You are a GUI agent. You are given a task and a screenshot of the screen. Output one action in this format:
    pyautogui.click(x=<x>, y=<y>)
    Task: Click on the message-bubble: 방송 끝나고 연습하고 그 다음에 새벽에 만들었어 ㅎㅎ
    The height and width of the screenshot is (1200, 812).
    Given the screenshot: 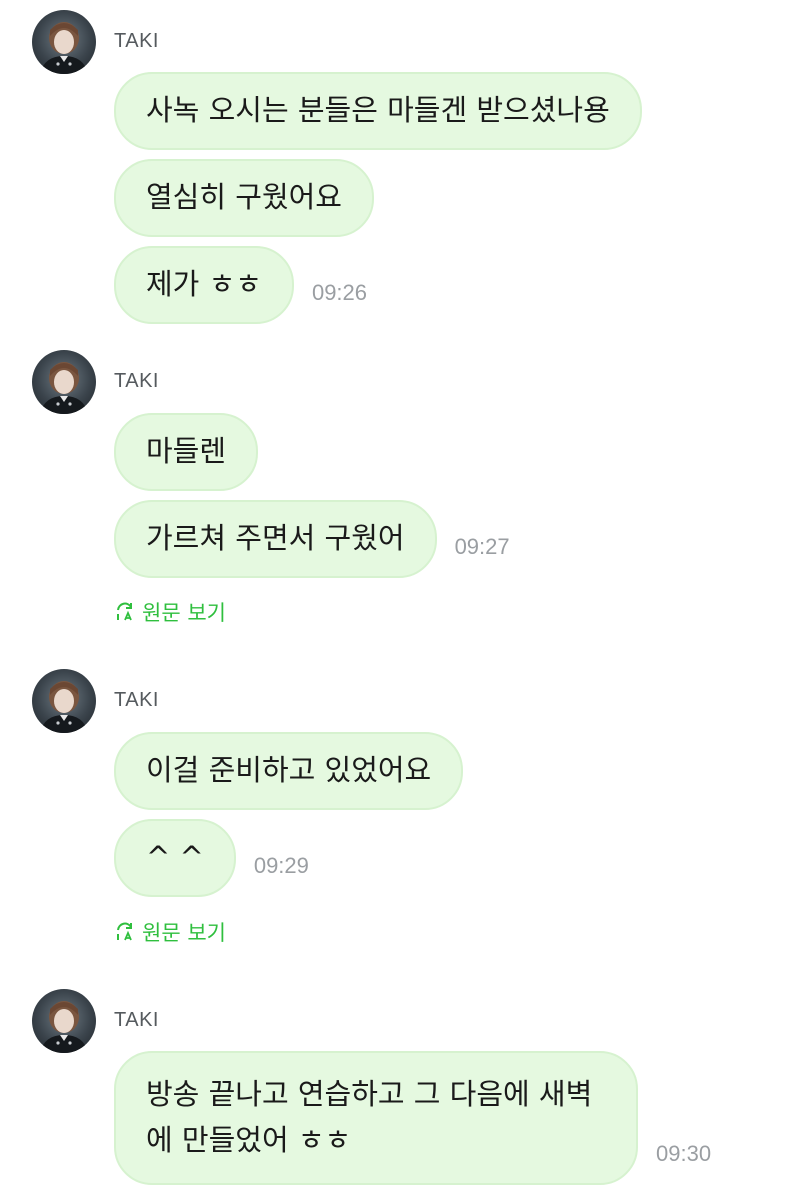 What is the action you would take?
    pyautogui.click(x=376, y=1118)
    